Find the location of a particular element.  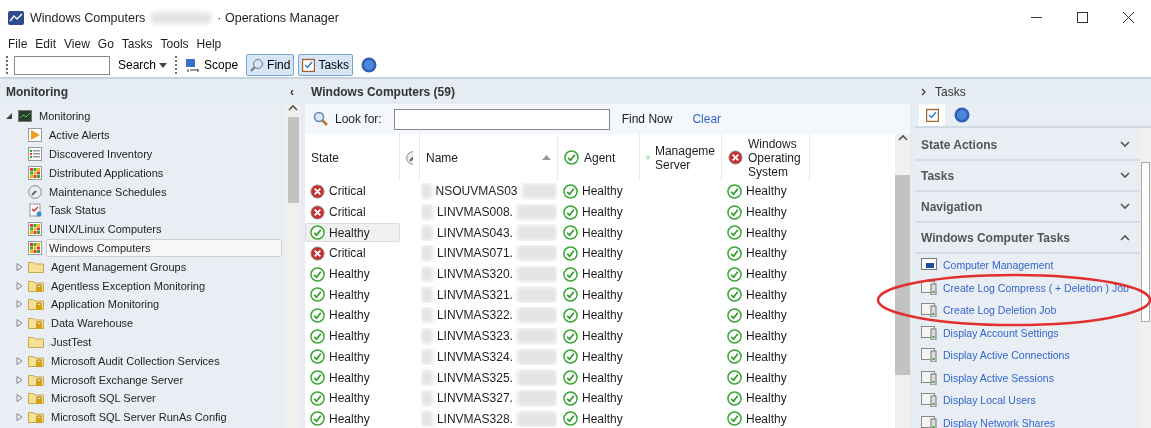

table-cell: Critical is located at coordinates (352, 212).